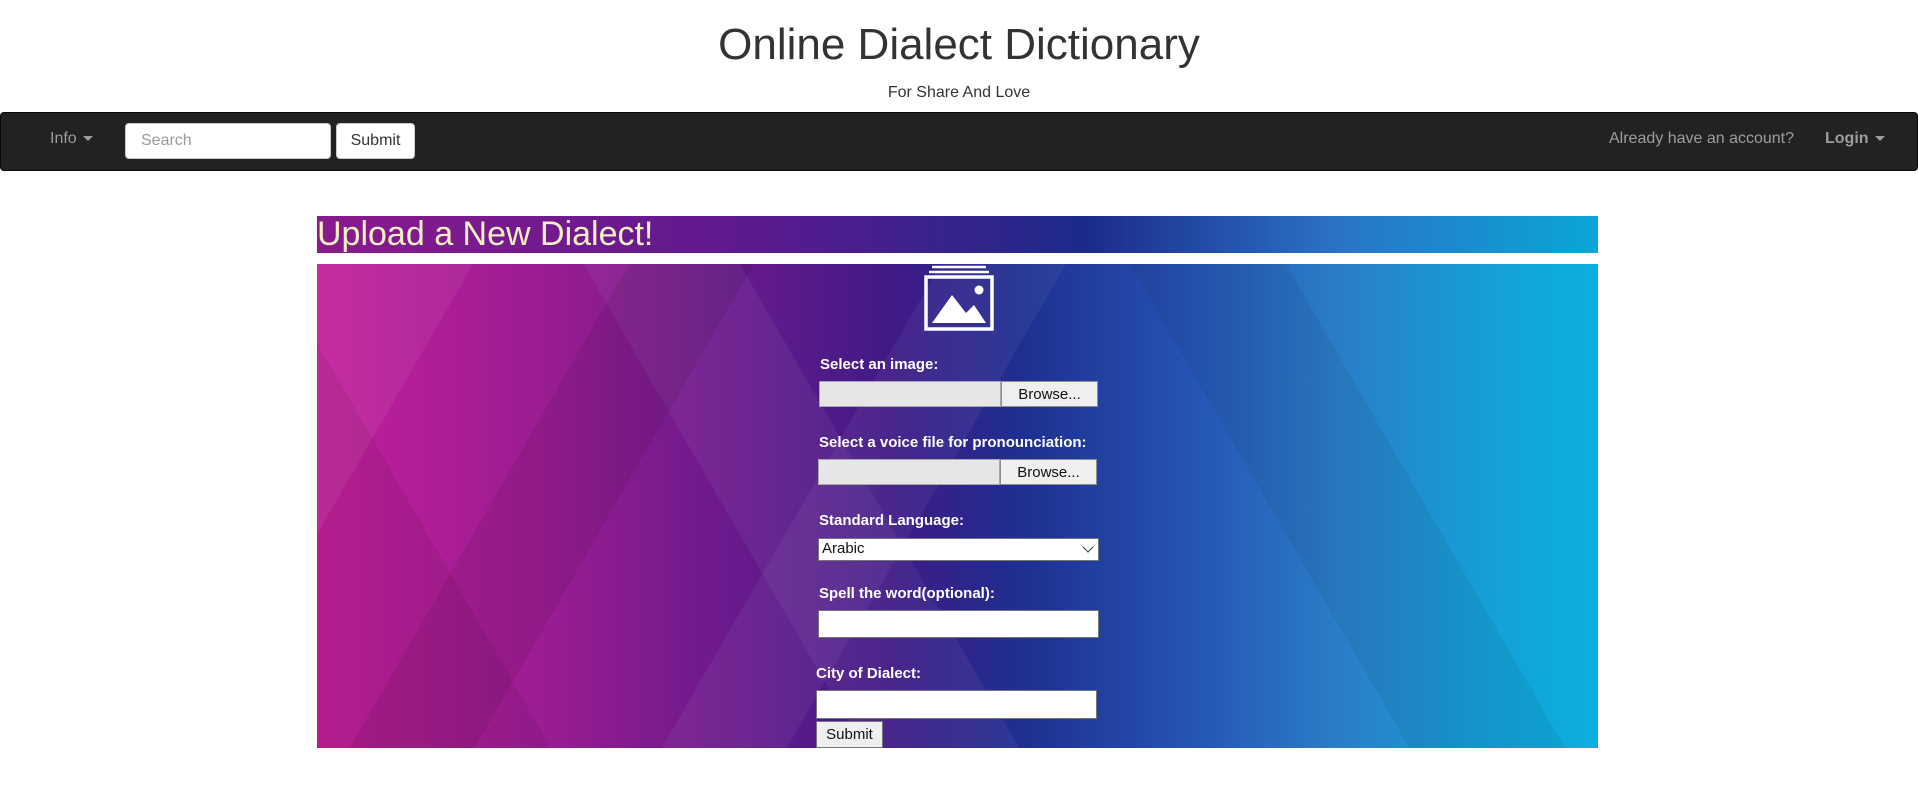 The height and width of the screenshot is (789, 1918). I want to click on login-dropdown-label: Login, so click(1847, 138).